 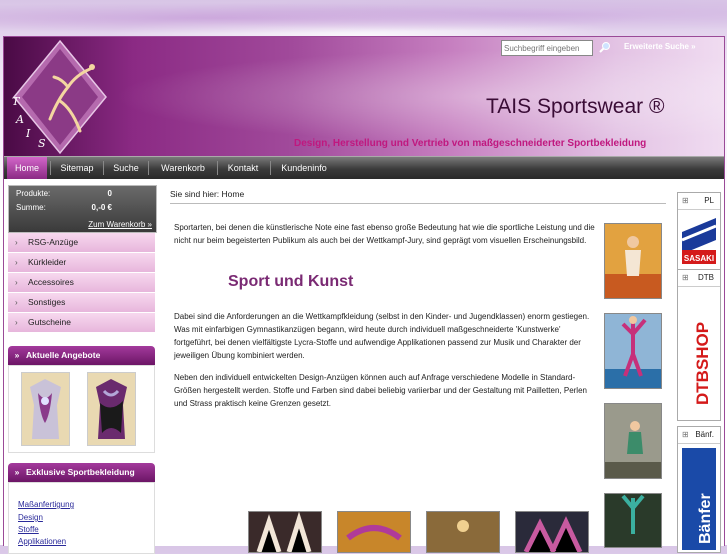 I want to click on banner-title: PL, so click(x=709, y=200).